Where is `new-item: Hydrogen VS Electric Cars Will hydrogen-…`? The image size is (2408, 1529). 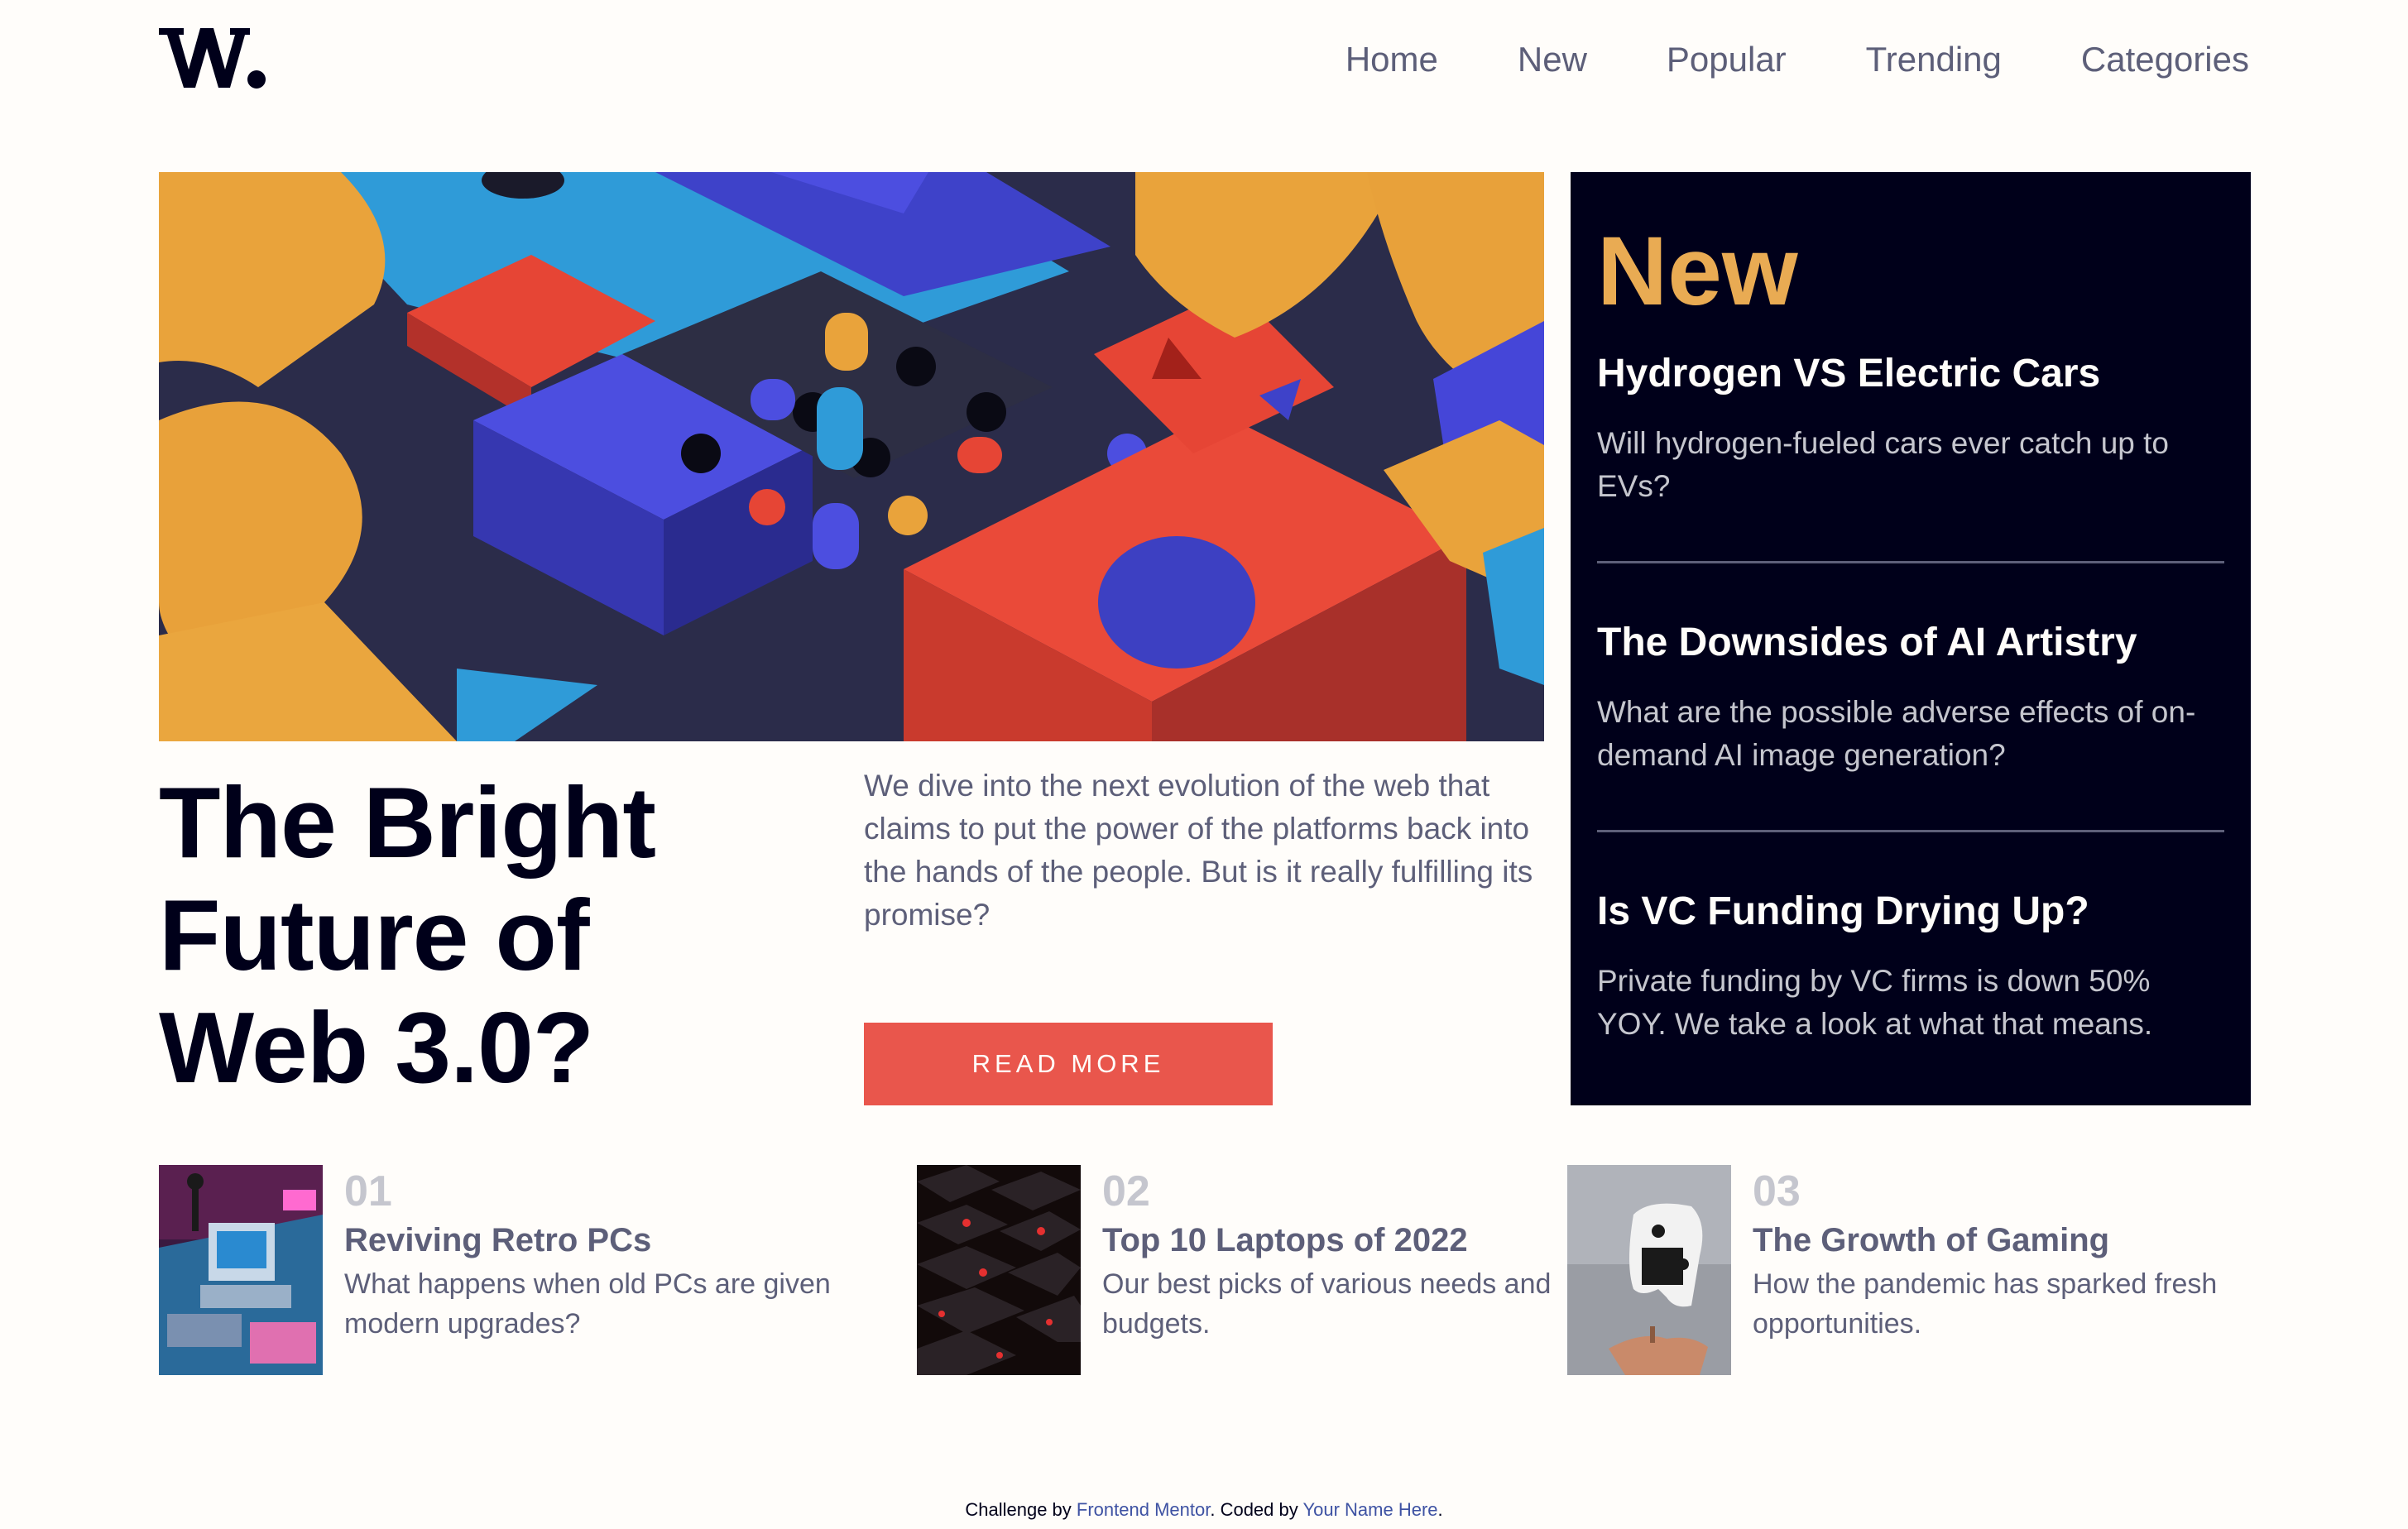 new-item: Hydrogen VS Electric Cars Will hydrogen-… is located at coordinates (1910, 428).